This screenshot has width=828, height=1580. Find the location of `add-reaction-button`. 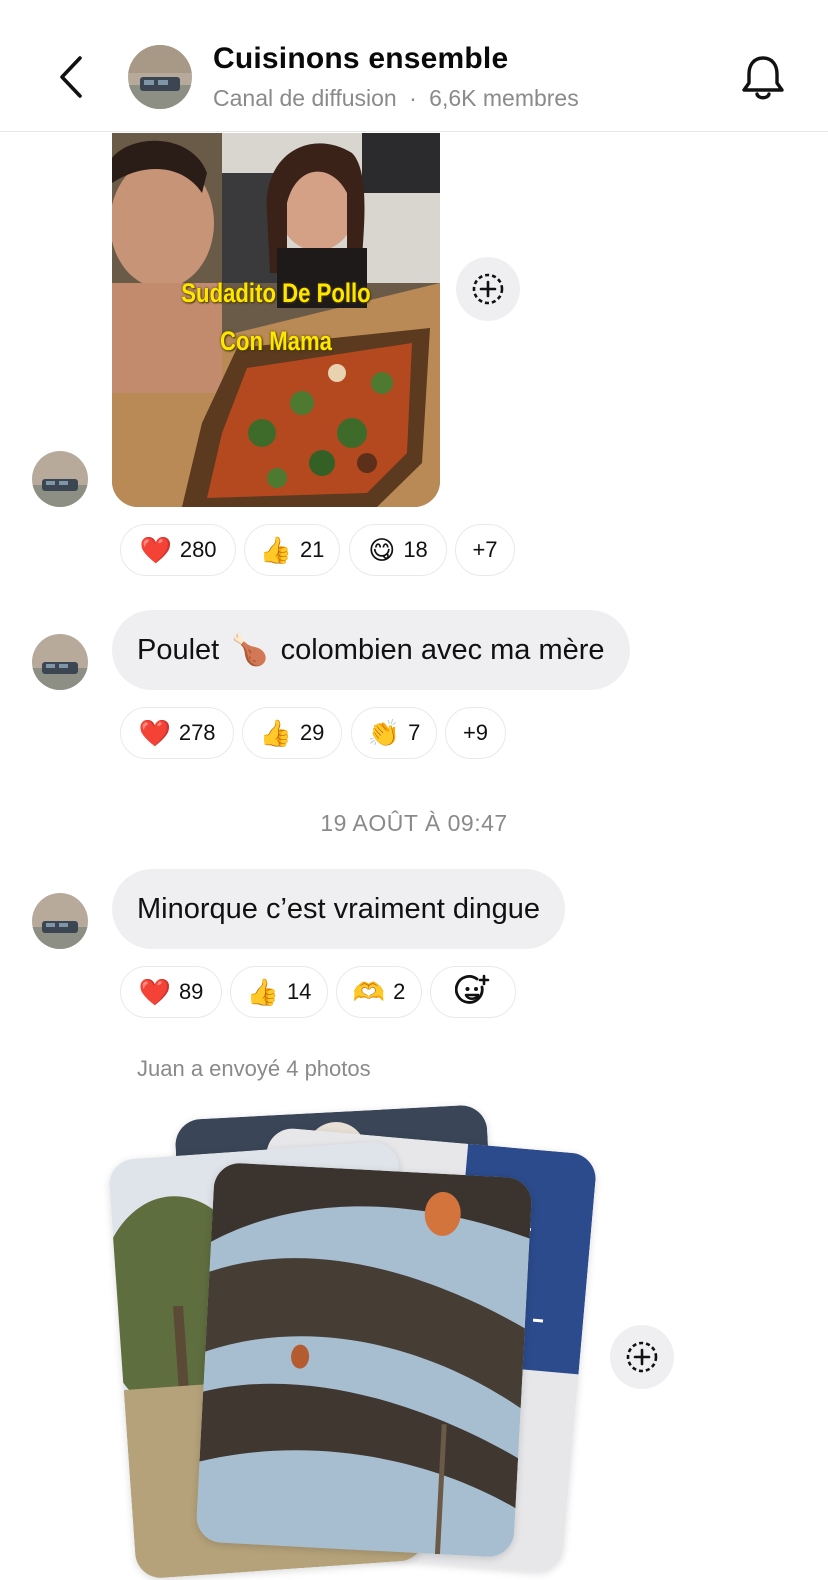

add-reaction-button is located at coordinates (473, 992).